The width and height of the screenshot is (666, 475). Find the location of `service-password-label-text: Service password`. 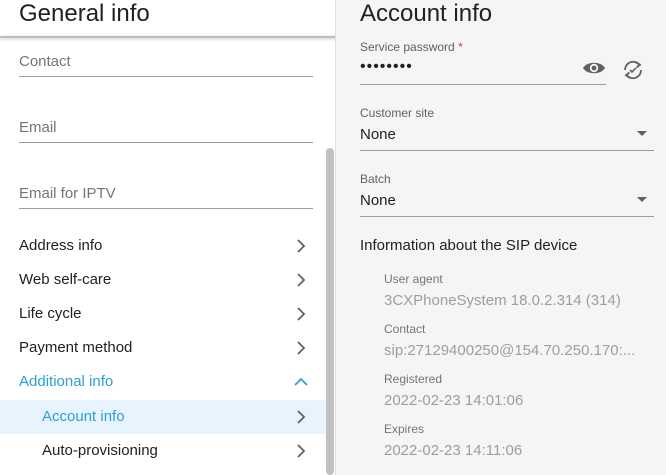

service-password-label-text: Service password is located at coordinates (407, 47).